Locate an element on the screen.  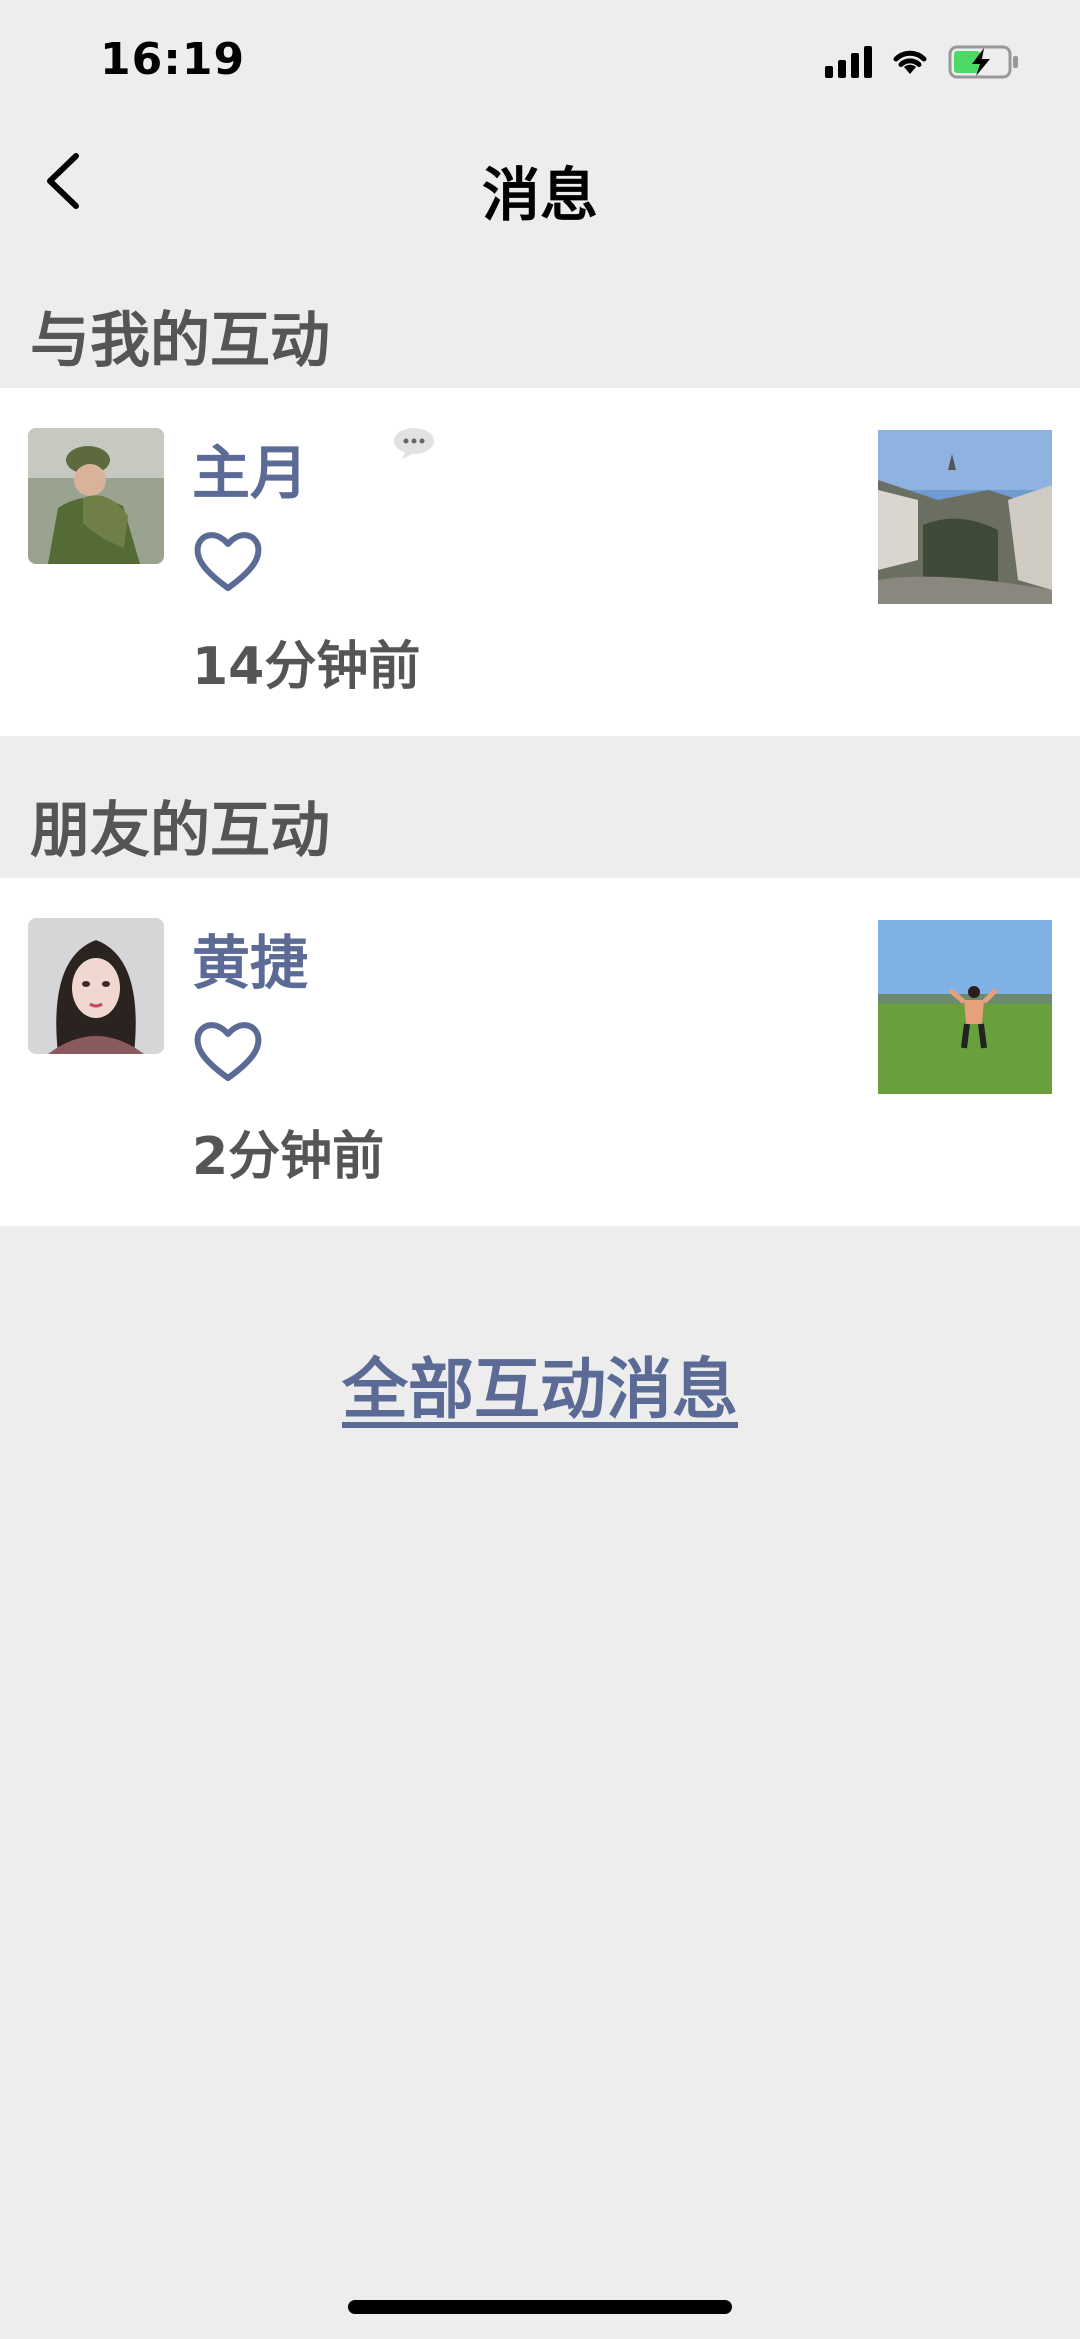
status-time: 16:19 is located at coordinates (173, 59).